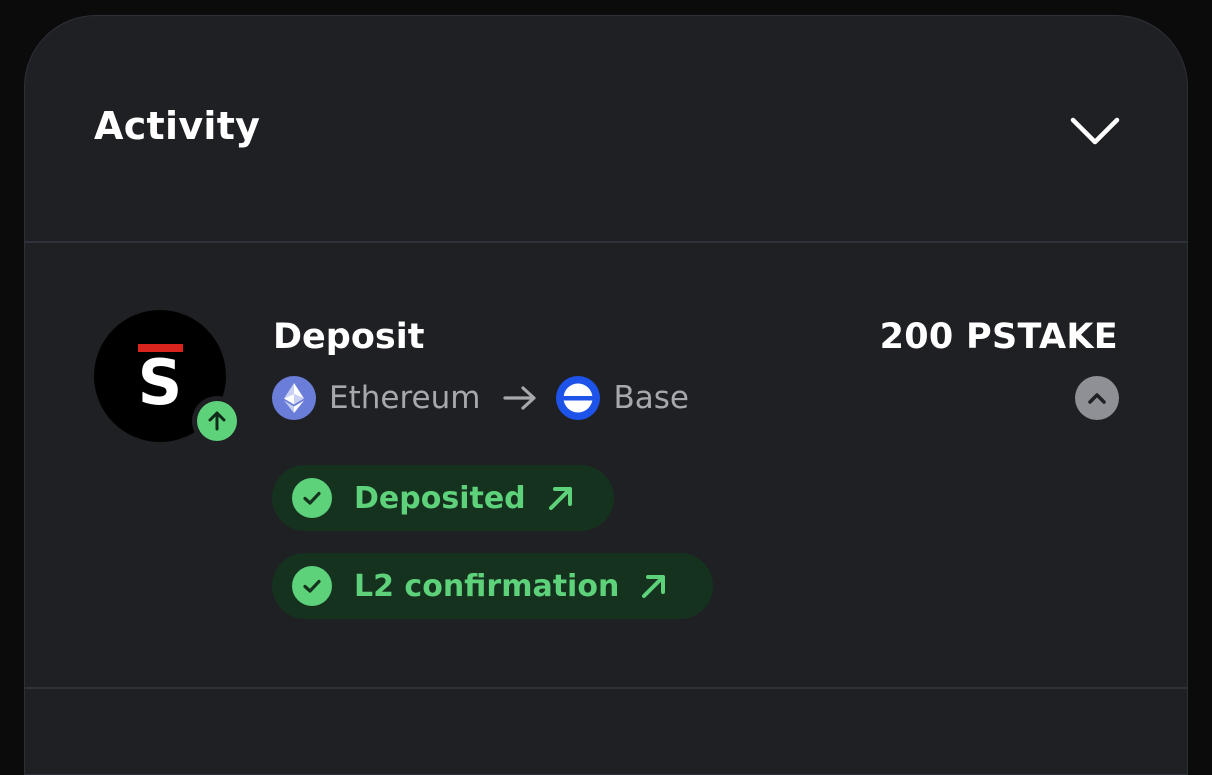  Describe the element at coordinates (177, 126) in the screenshot. I see `panel-title: Activity` at that location.